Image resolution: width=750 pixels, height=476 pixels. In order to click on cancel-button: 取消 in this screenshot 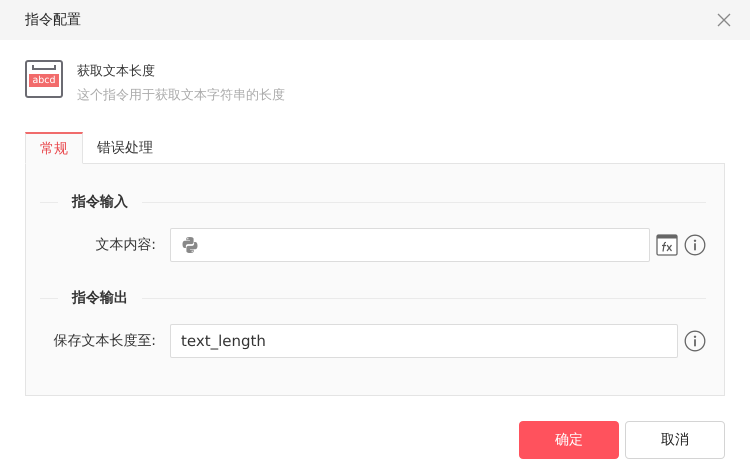, I will do `click(675, 440)`.